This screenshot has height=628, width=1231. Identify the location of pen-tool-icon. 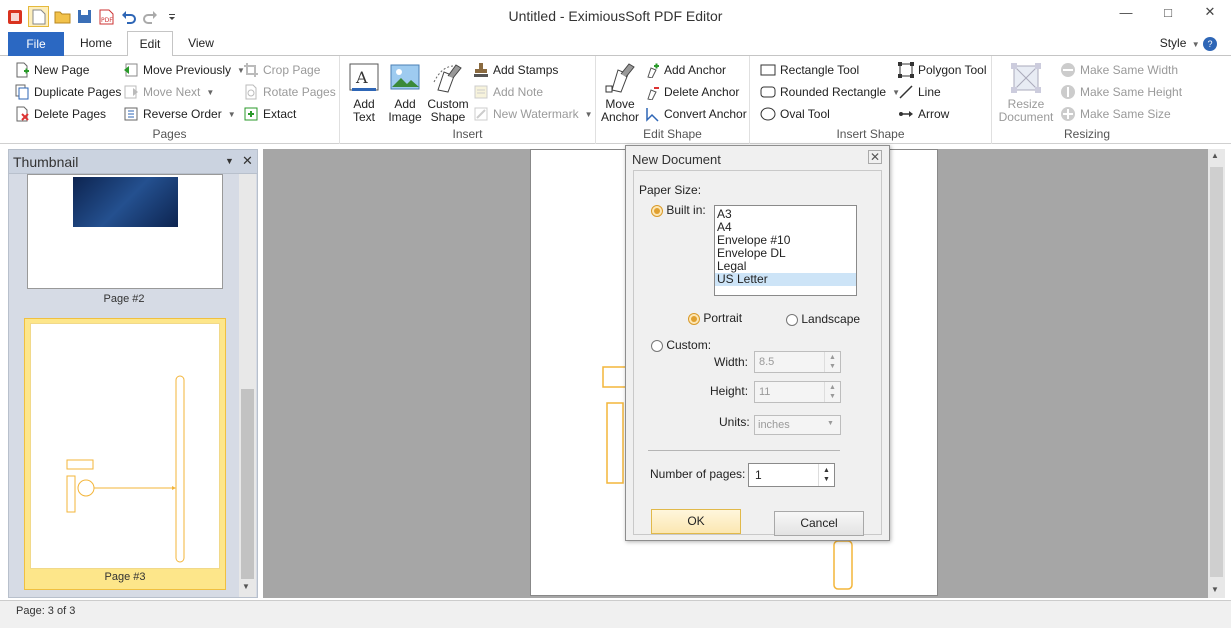
(447, 78).